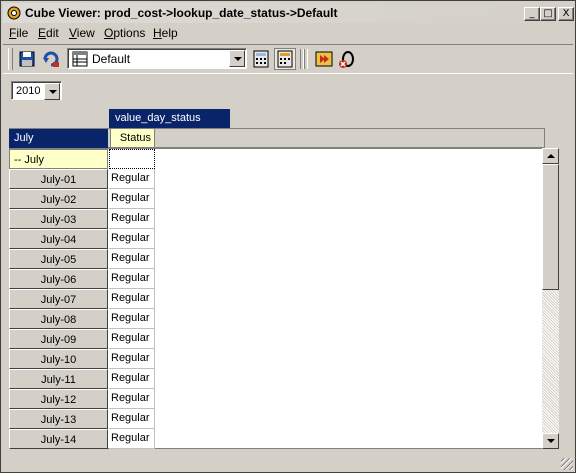 The width and height of the screenshot is (576, 473). What do you see at coordinates (51, 59) in the screenshot?
I see `recalculate-icon` at bounding box center [51, 59].